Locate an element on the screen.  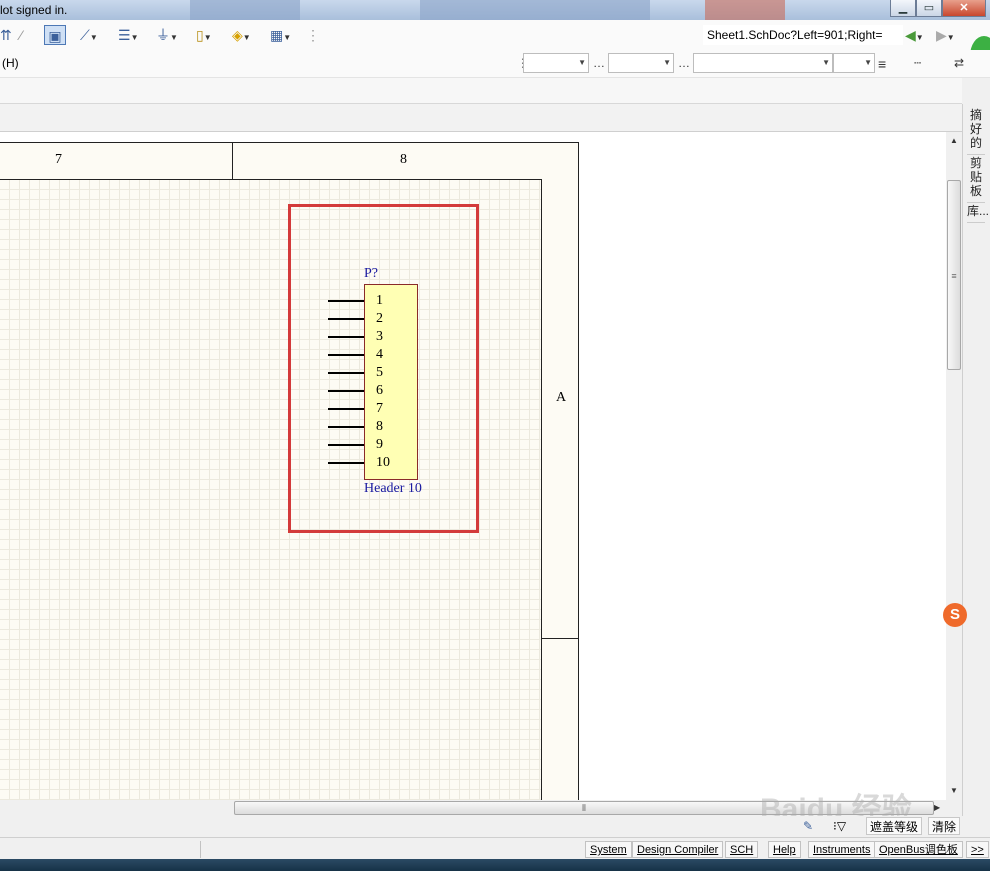
header-component-body is located at coordinates (391, 382).